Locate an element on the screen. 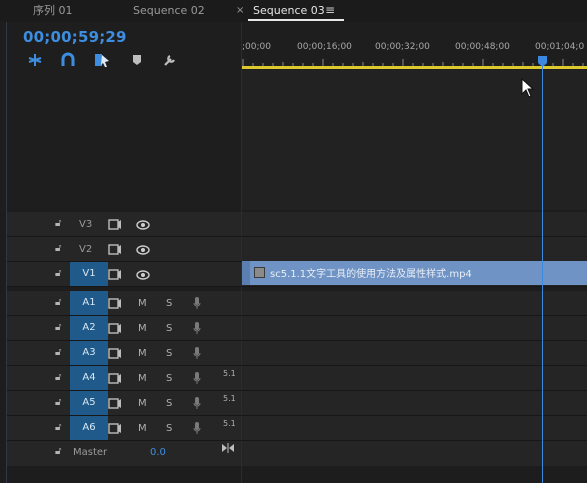 Image resolution: width=587 pixels, height=483 pixels. playhead-handle is located at coordinates (542, 61).